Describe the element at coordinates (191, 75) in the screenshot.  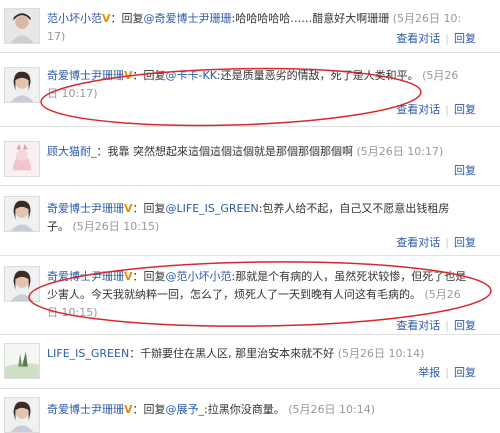
I see `mention-link: @卡卡-KK` at that location.